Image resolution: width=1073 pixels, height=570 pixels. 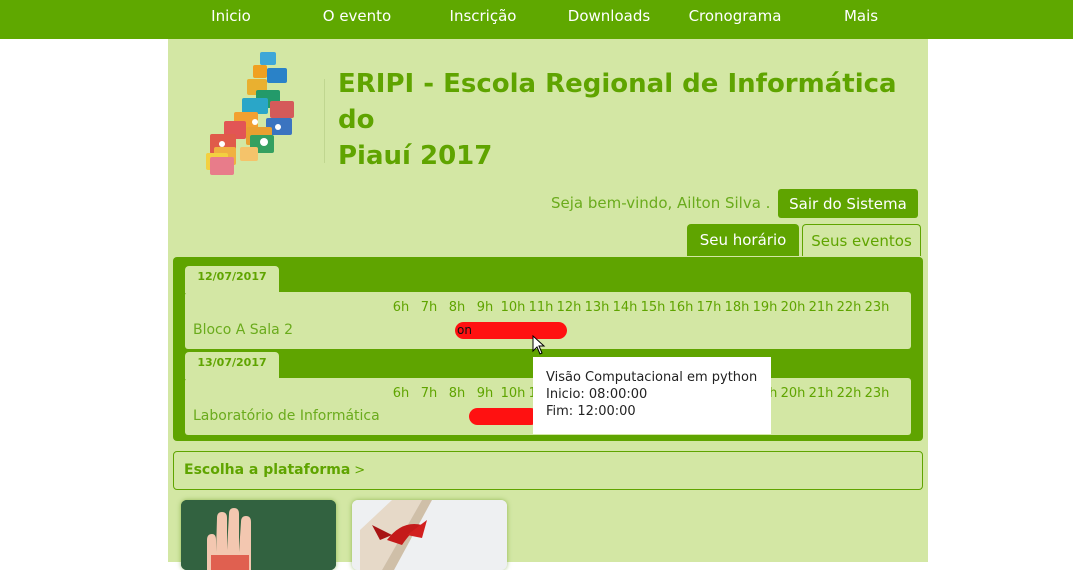 I want to click on hour-label: 11h, so click(x=541, y=307).